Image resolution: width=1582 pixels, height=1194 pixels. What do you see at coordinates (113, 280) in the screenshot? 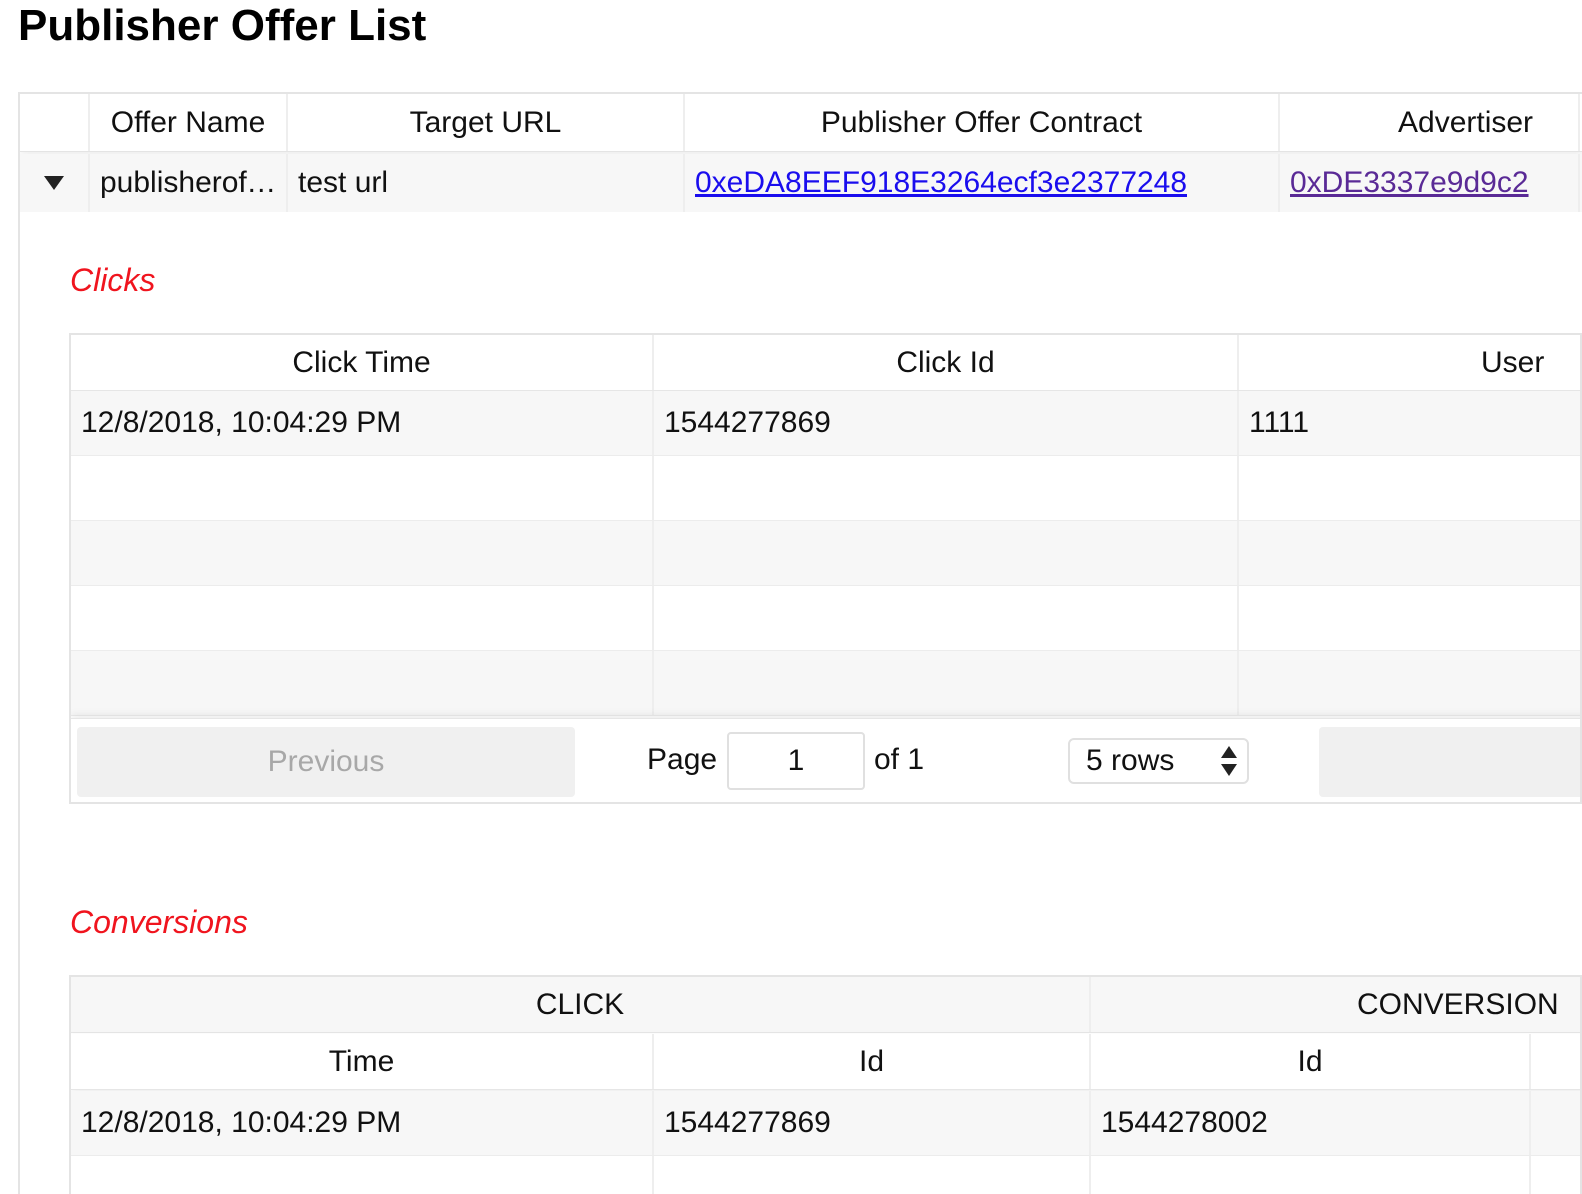
I see `clicks-section-title: Clicks` at bounding box center [113, 280].